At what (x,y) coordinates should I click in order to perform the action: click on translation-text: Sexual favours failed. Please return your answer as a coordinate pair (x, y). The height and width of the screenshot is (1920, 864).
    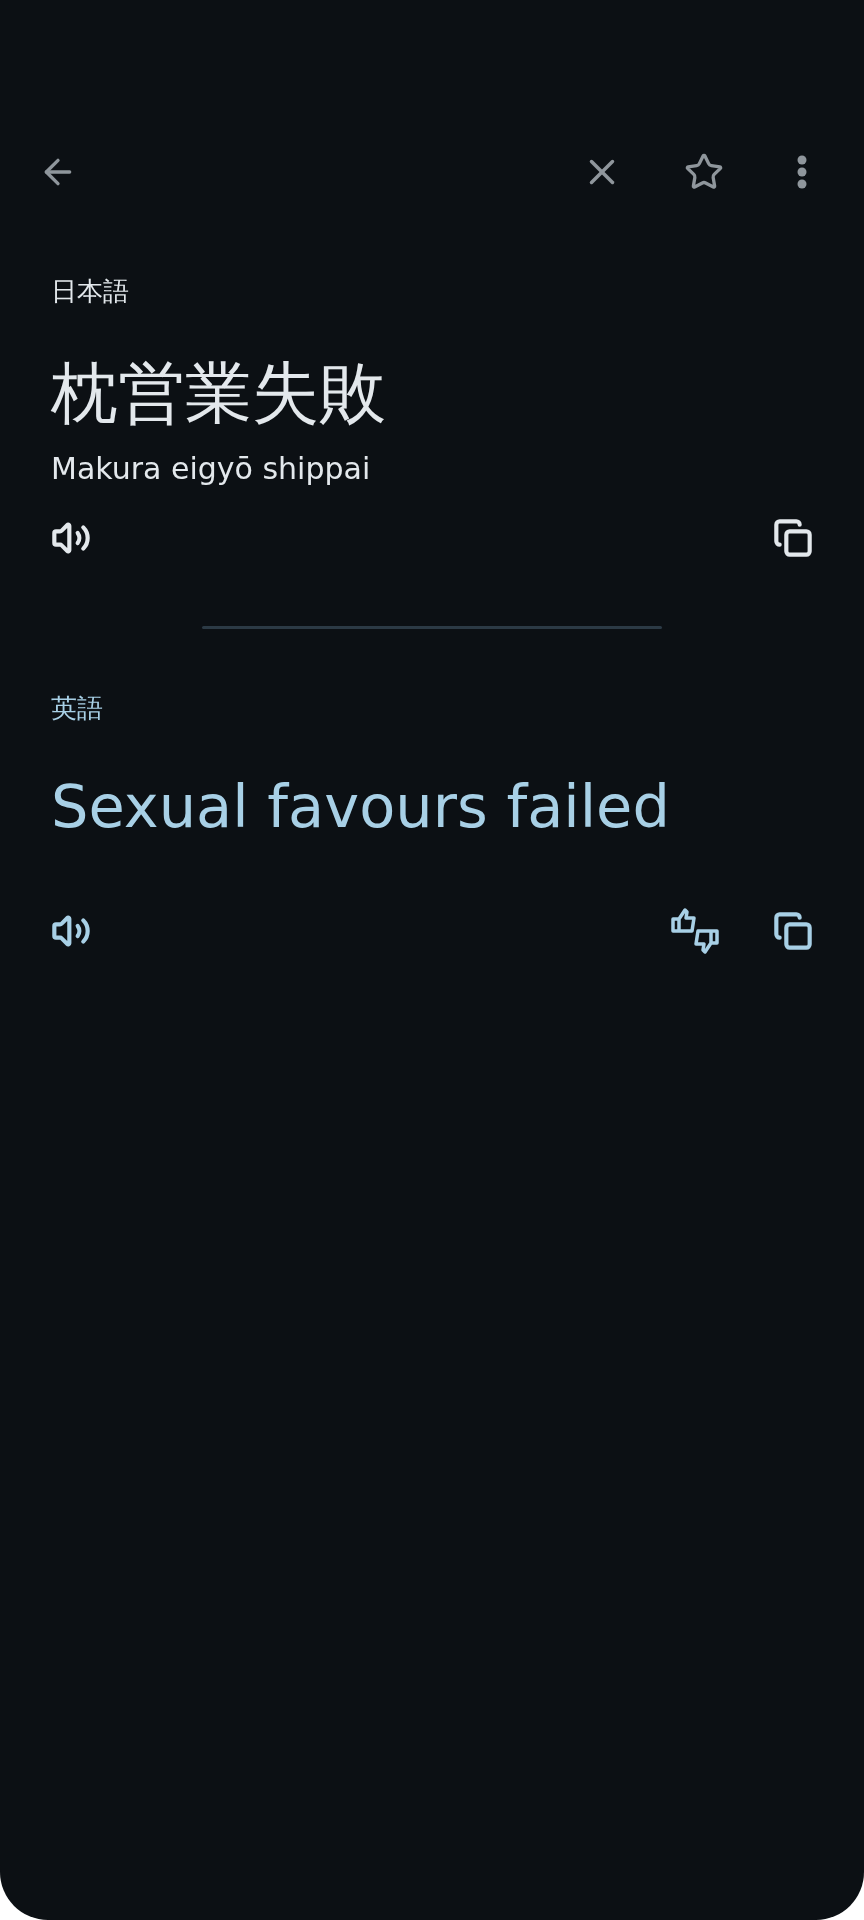
    Looking at the image, I should click on (361, 808).